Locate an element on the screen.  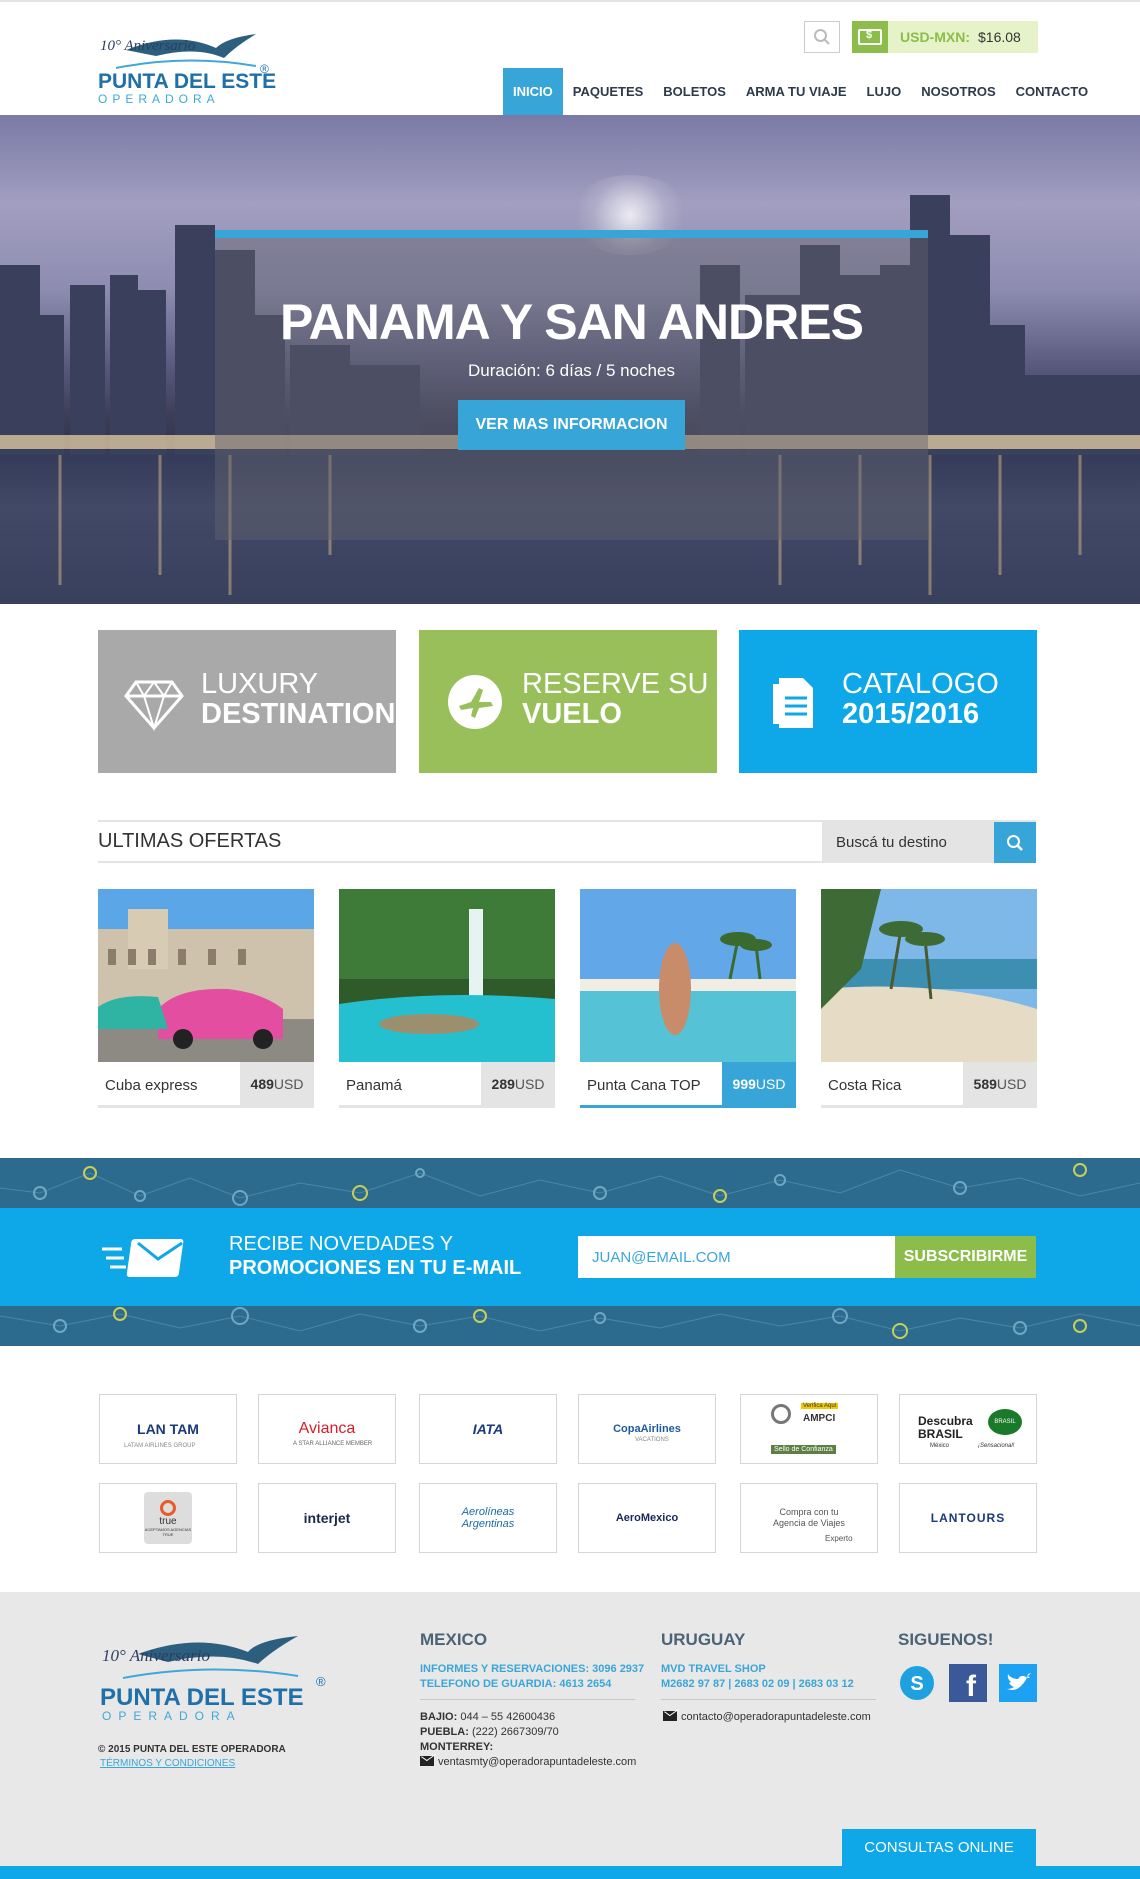
tile-catalog: CATALOGO 2015/2016 is located at coordinates (888, 701).